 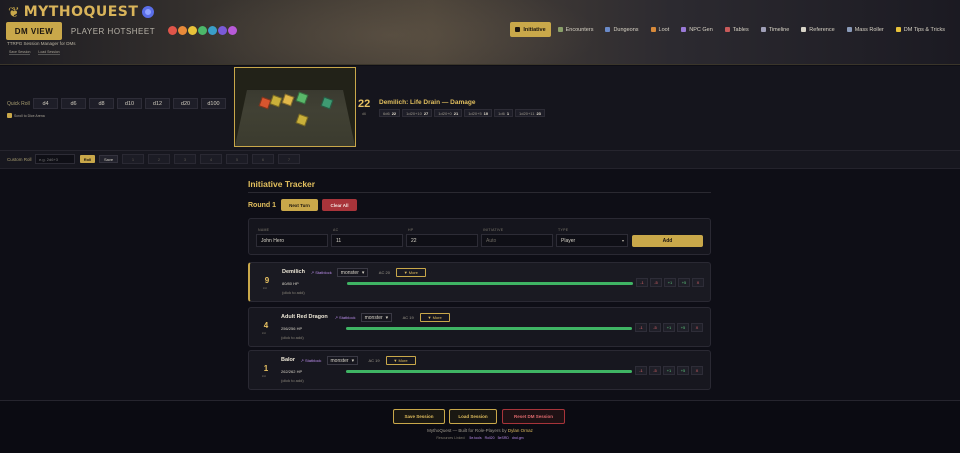 I want to click on roll-history-chip: 1d20+11 23, so click(x=530, y=113).